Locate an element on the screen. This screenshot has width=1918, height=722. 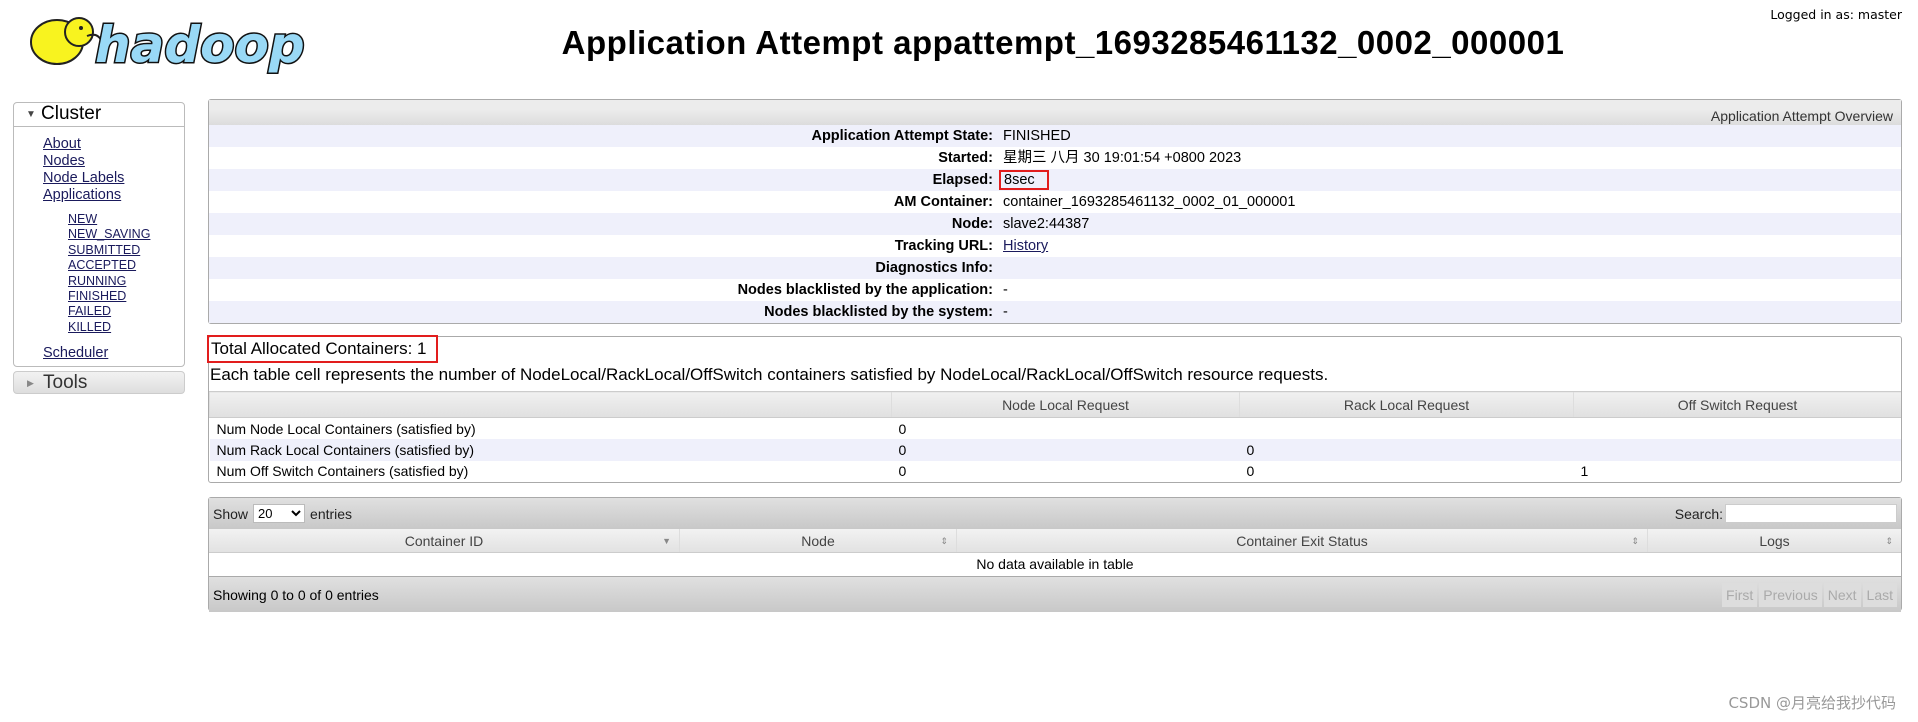
nav-app-new-saving: NEW_SAVING is located at coordinates (126, 234).